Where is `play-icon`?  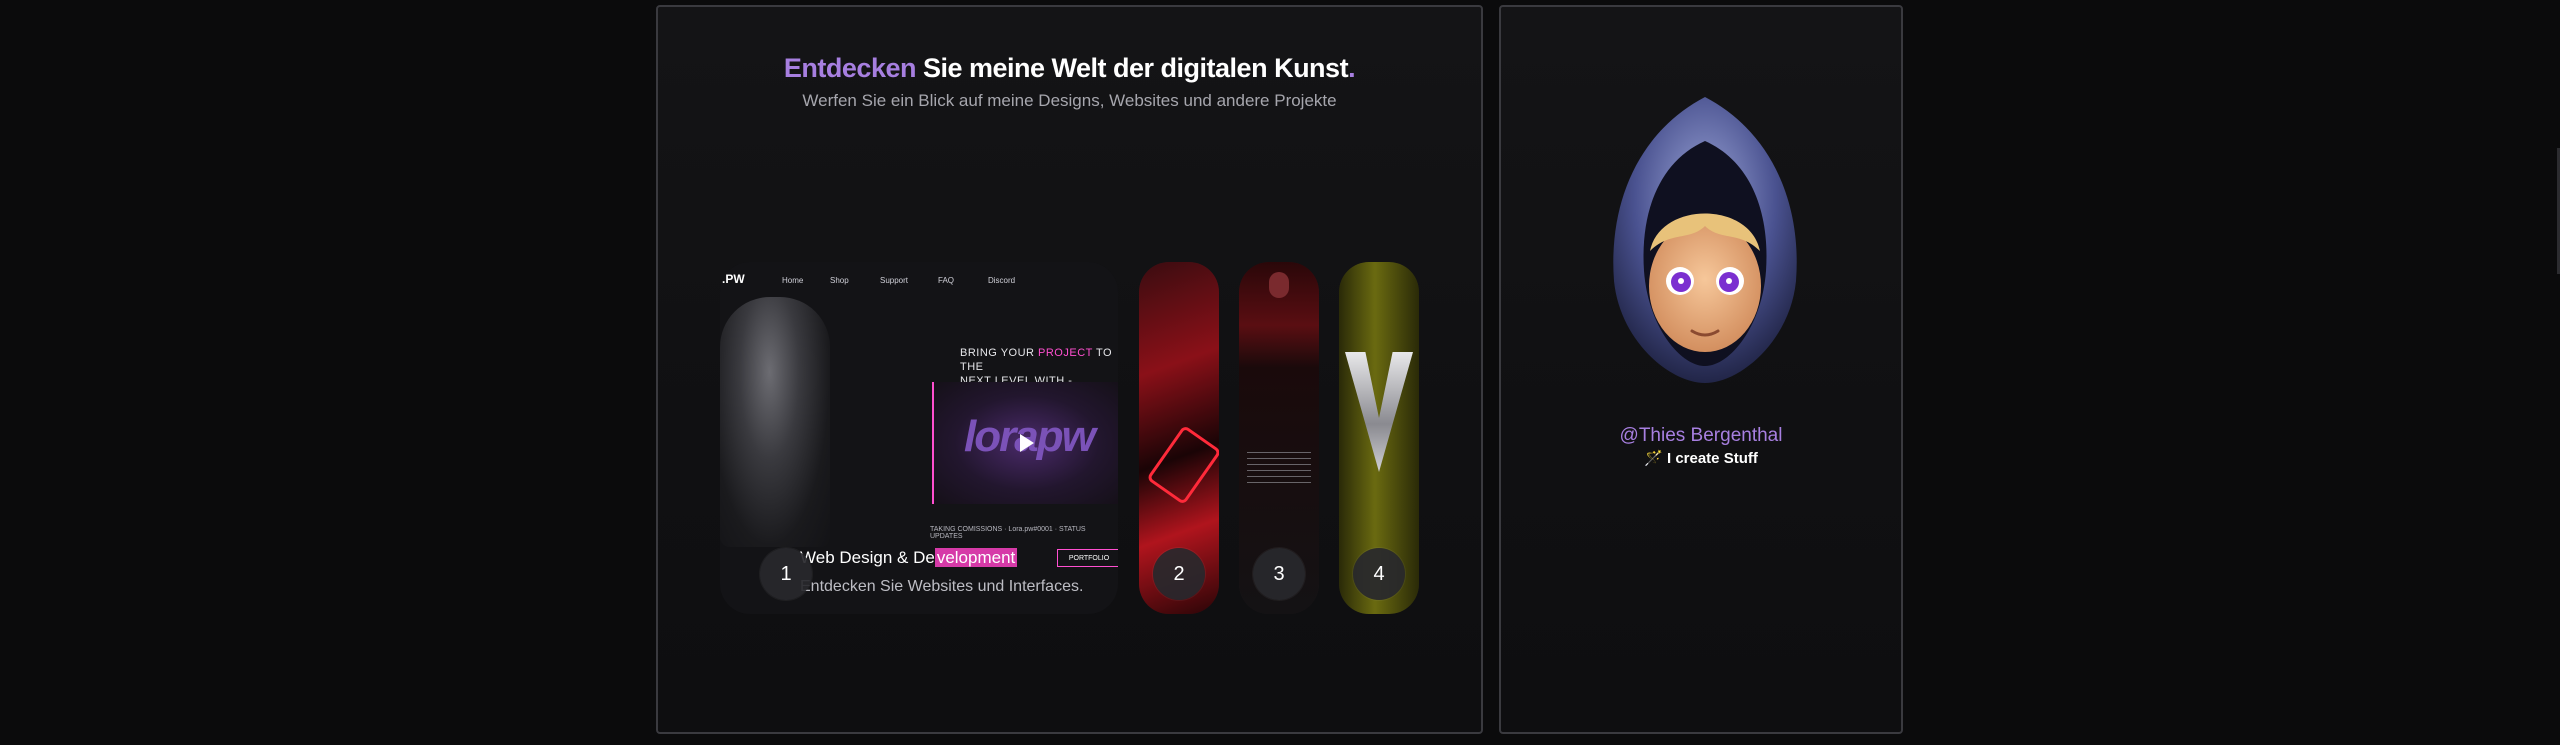 play-icon is located at coordinates (1027, 443).